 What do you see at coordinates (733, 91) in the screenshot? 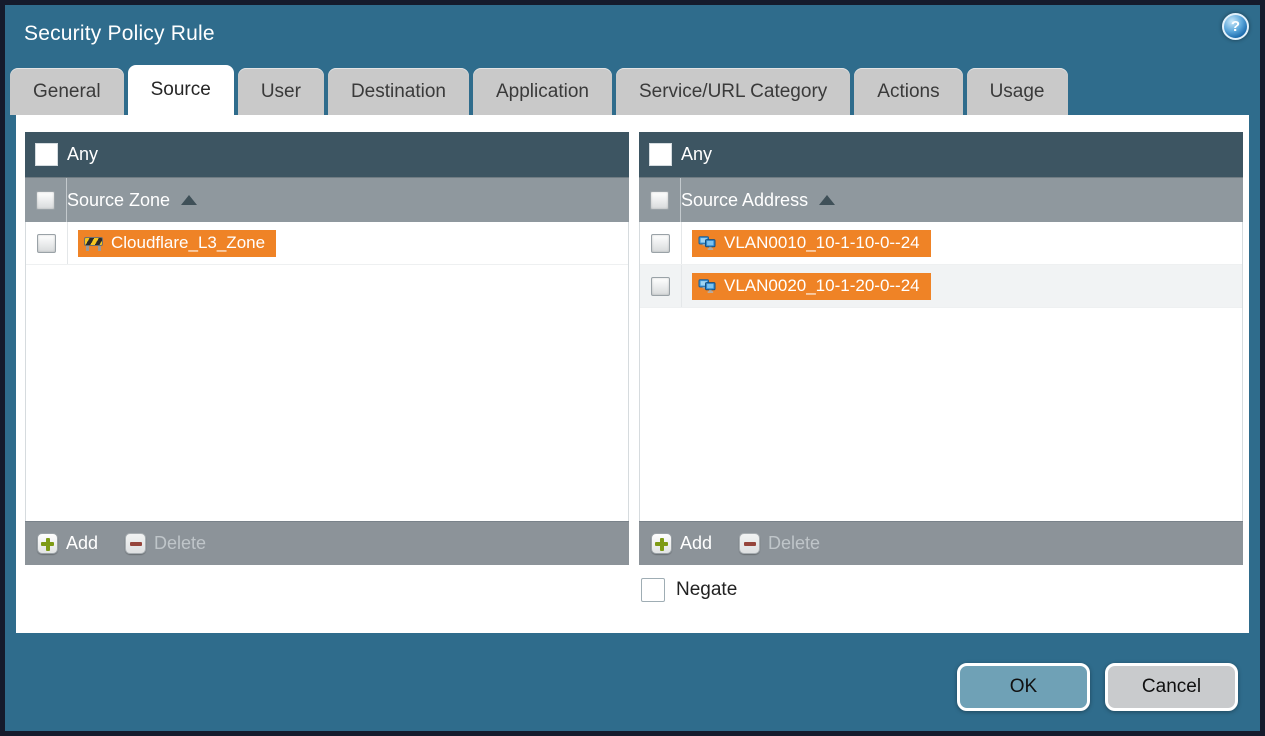
I see `tab-service-url-category: Service/URL Category` at bounding box center [733, 91].